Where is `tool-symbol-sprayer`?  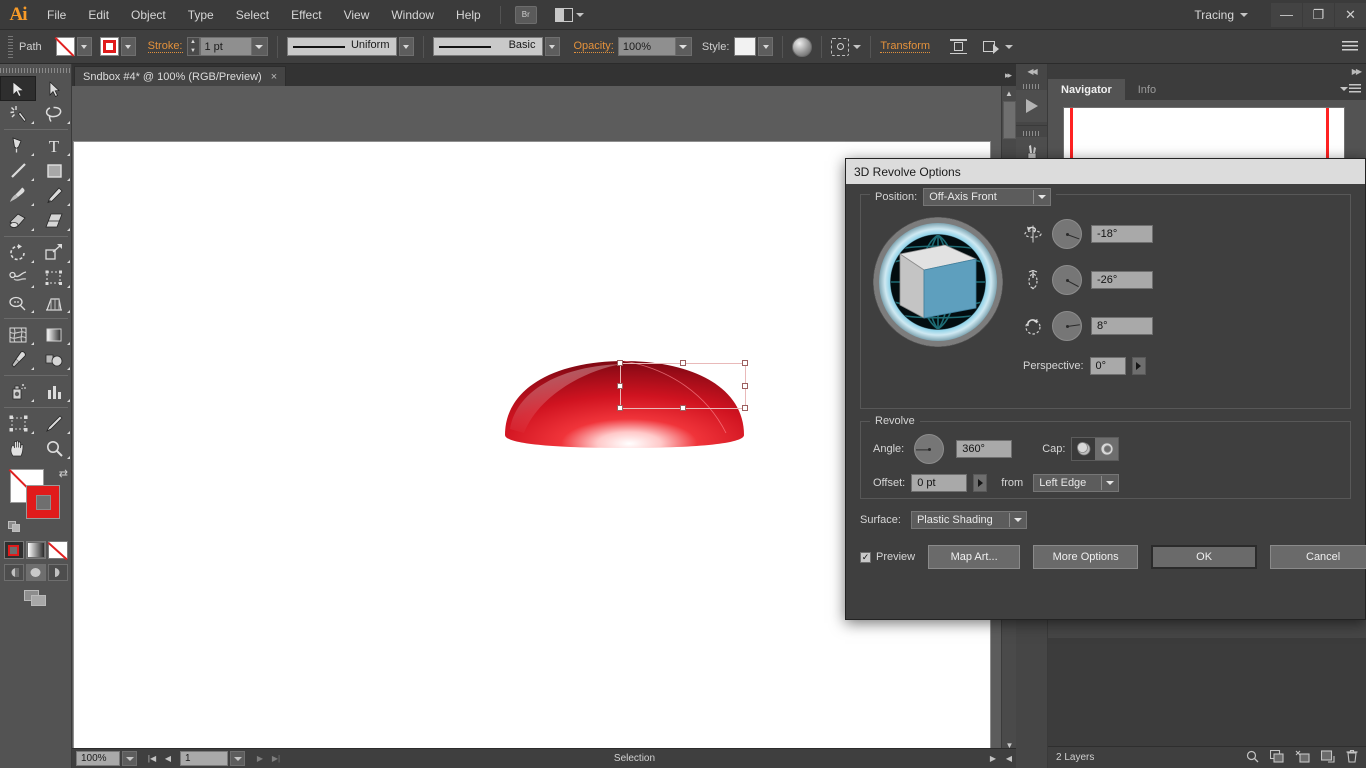 tool-symbol-sprayer is located at coordinates (18, 391).